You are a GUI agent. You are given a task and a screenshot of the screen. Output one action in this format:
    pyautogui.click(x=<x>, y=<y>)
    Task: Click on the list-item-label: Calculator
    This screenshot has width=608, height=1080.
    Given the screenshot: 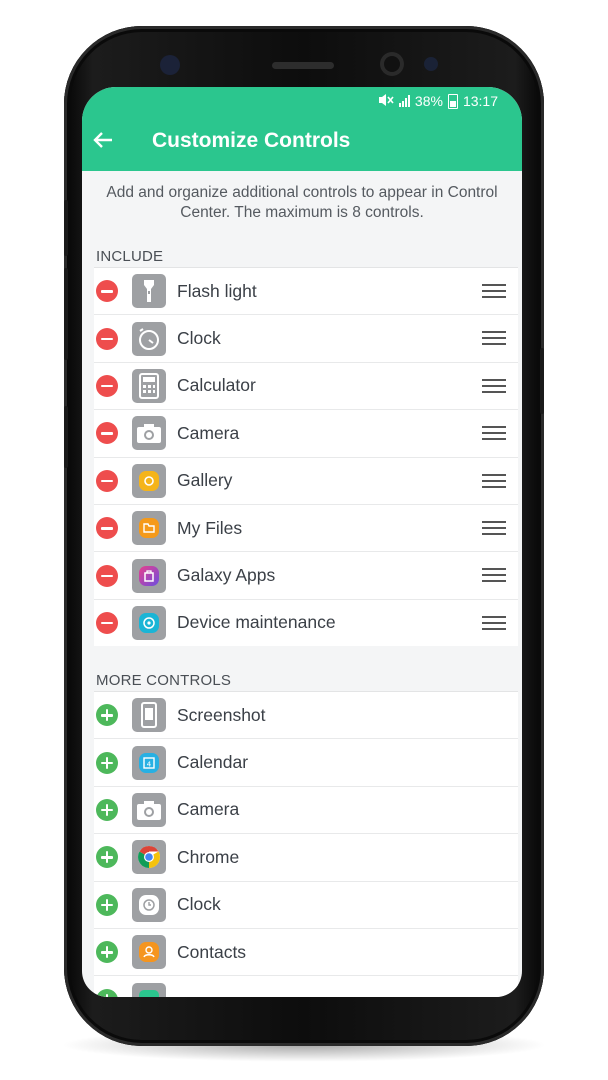 What is the action you would take?
    pyautogui.click(x=216, y=385)
    